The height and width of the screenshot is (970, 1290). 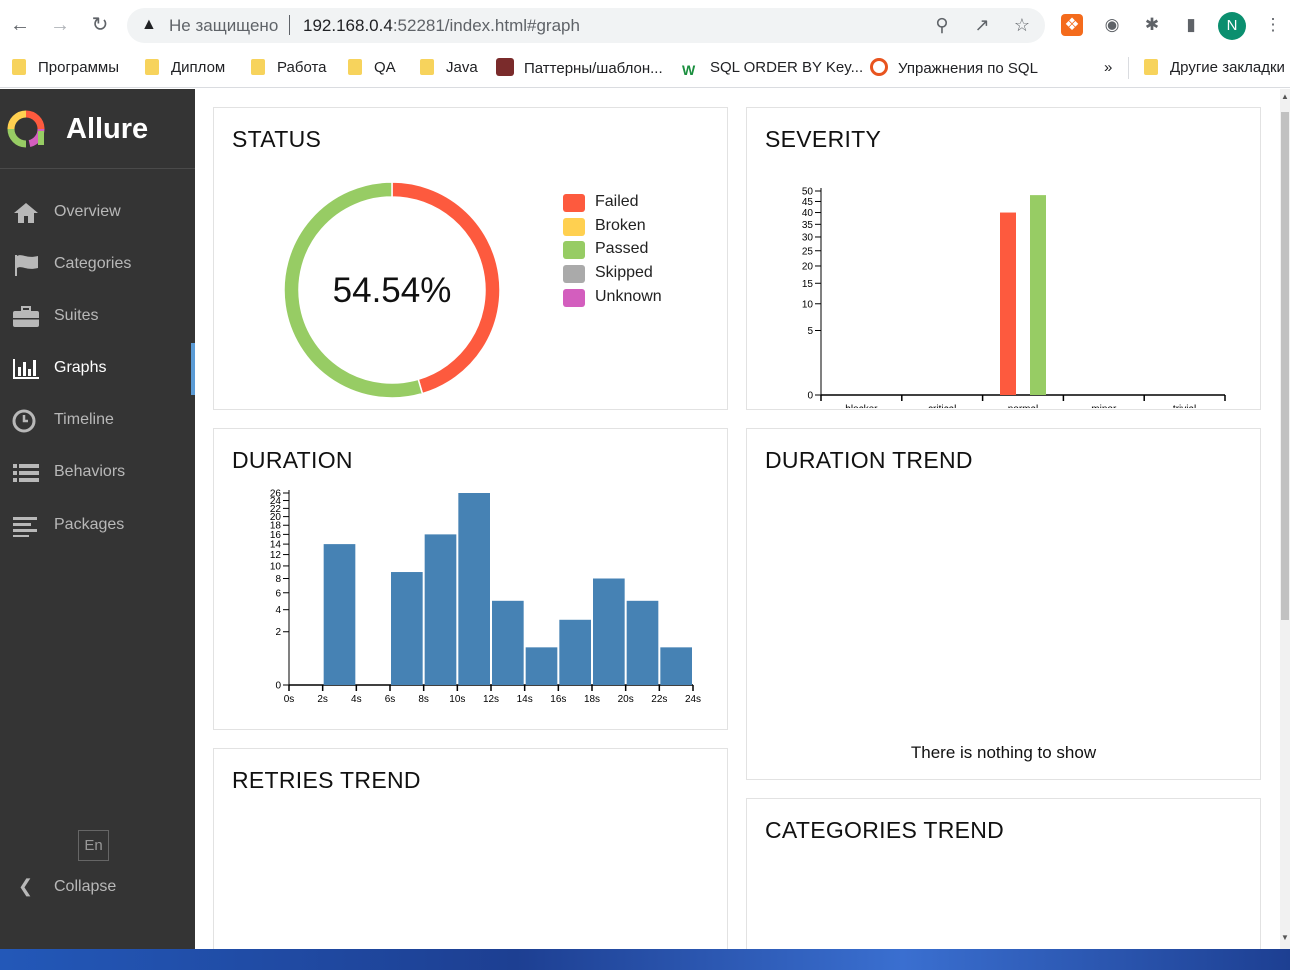 What do you see at coordinates (223, 26) in the screenshot?
I see `security-label: Не защищено` at bounding box center [223, 26].